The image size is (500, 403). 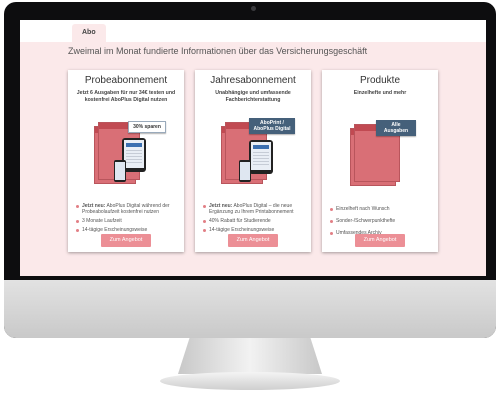 I want to click on tablet-image, so click(x=261, y=157).